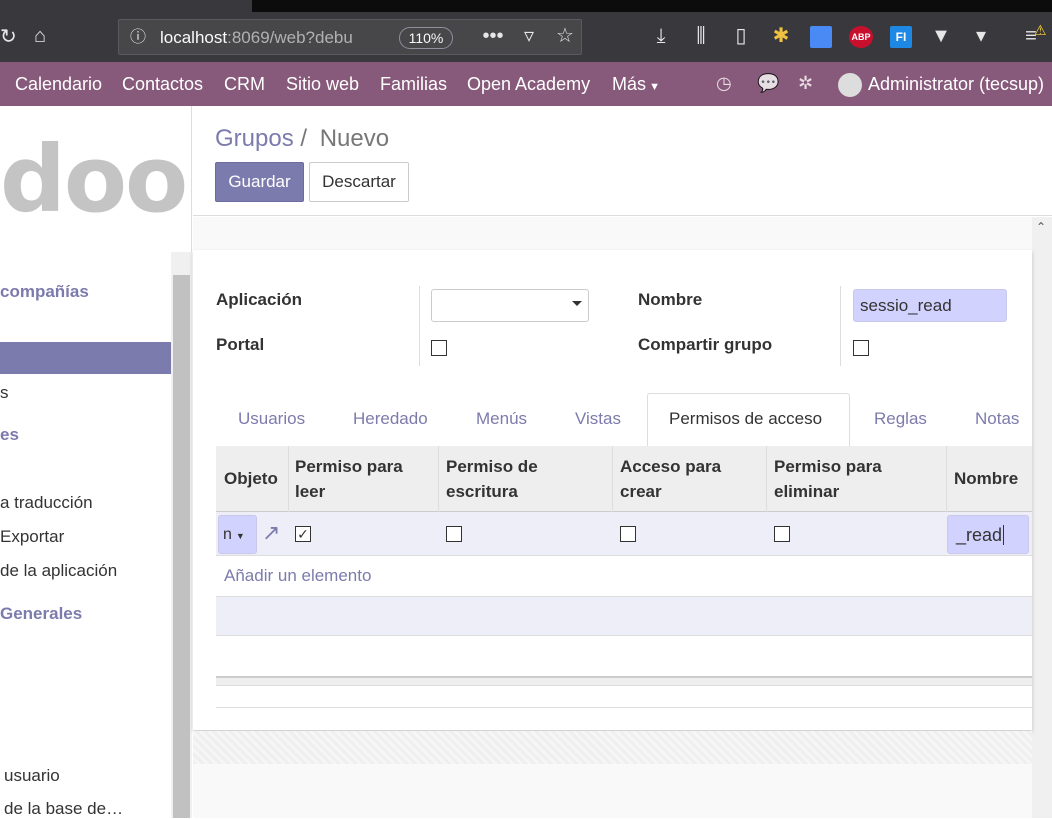  I want to click on object-select: n ▼, so click(237, 534).